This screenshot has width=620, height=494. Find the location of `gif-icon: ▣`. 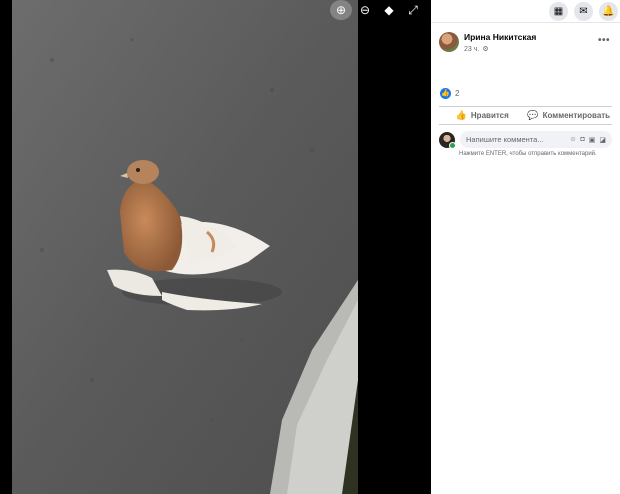

gif-icon: ▣ is located at coordinates (592, 140).